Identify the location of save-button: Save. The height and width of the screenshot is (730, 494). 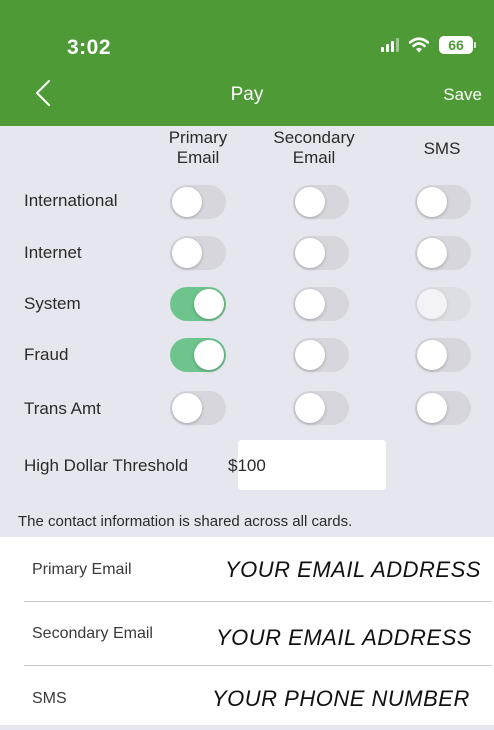
(462, 95).